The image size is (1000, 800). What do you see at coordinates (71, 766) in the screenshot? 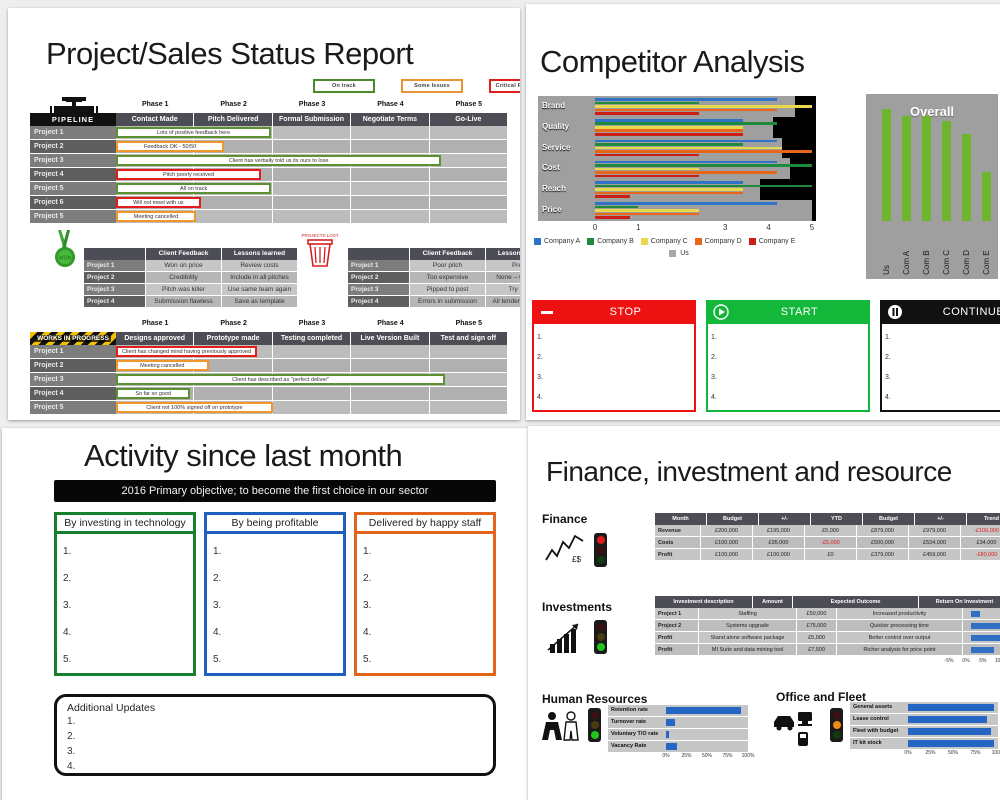
I see `update-list-item: 4.` at bounding box center [71, 766].